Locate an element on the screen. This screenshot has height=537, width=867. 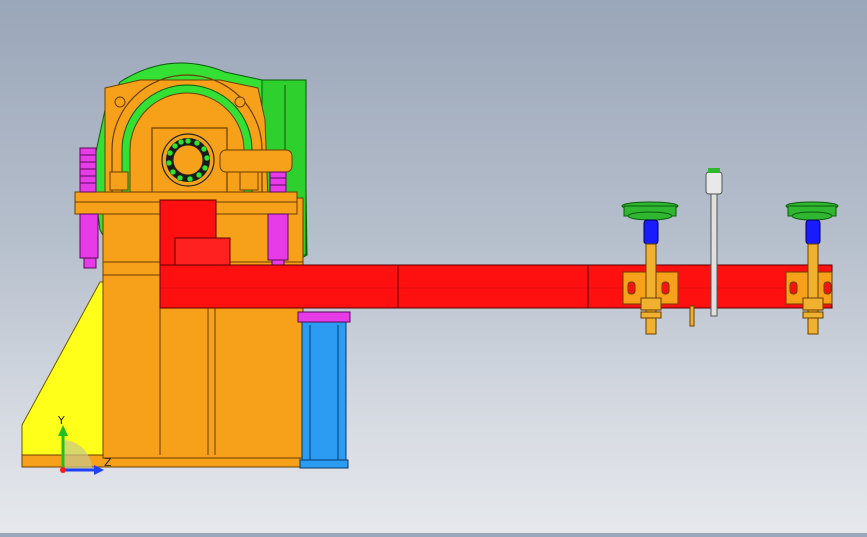
y-axis-label: Y is located at coordinates (61, 420).